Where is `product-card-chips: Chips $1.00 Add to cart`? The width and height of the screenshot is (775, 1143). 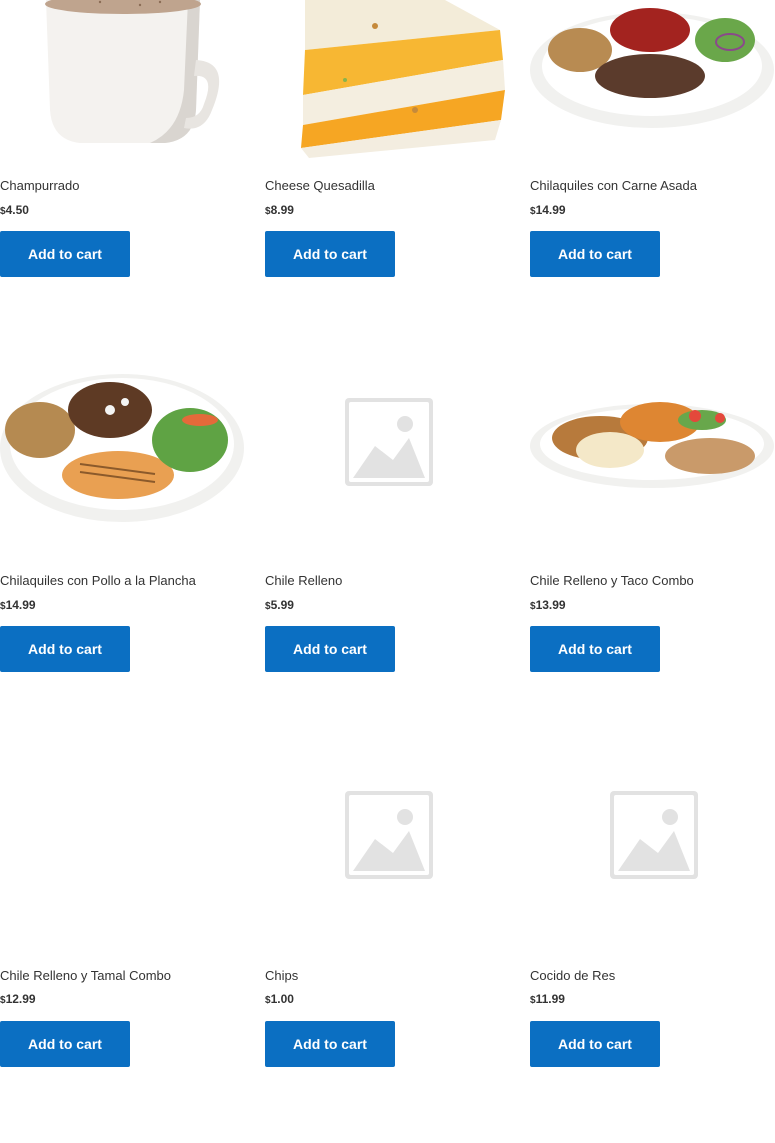 product-card-chips: Chips $1.00 Add to cart is located at coordinates (387, 915).